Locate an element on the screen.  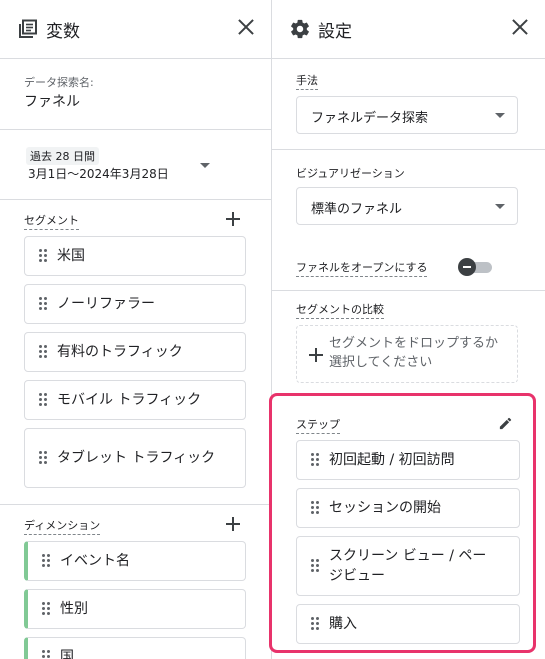
funnel-step-label: 初回起動 / 初回訪問 is located at coordinates (392, 460).